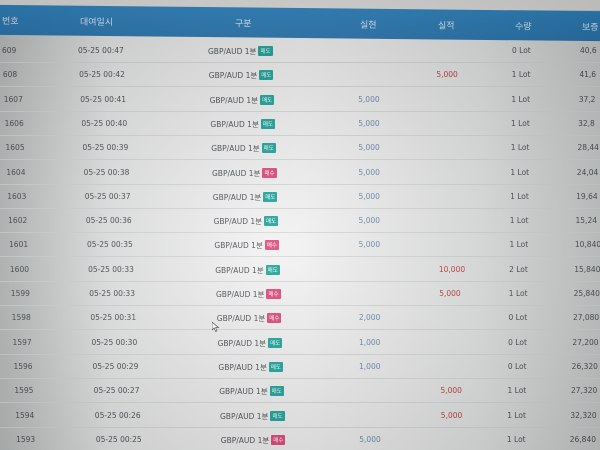 The image size is (600, 450). I want to click on row-time: 05-25 00:30, so click(114, 342).